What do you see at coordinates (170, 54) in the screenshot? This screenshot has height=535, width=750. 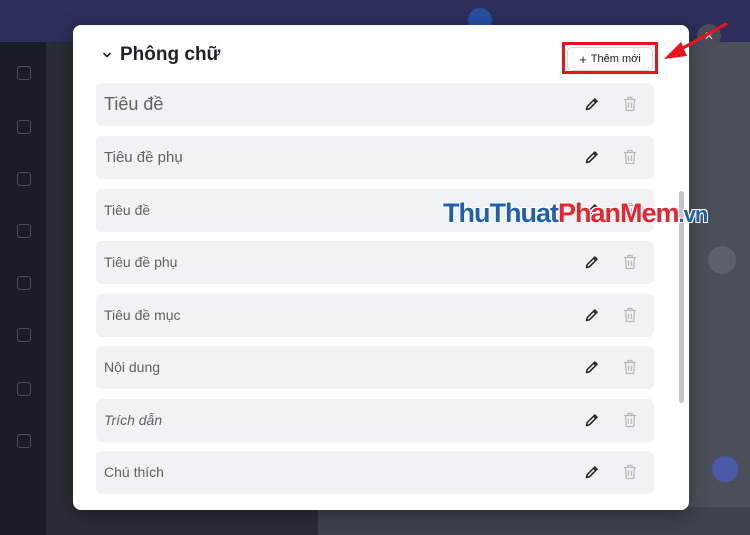 I see `page-title: Phông chữ` at bounding box center [170, 54].